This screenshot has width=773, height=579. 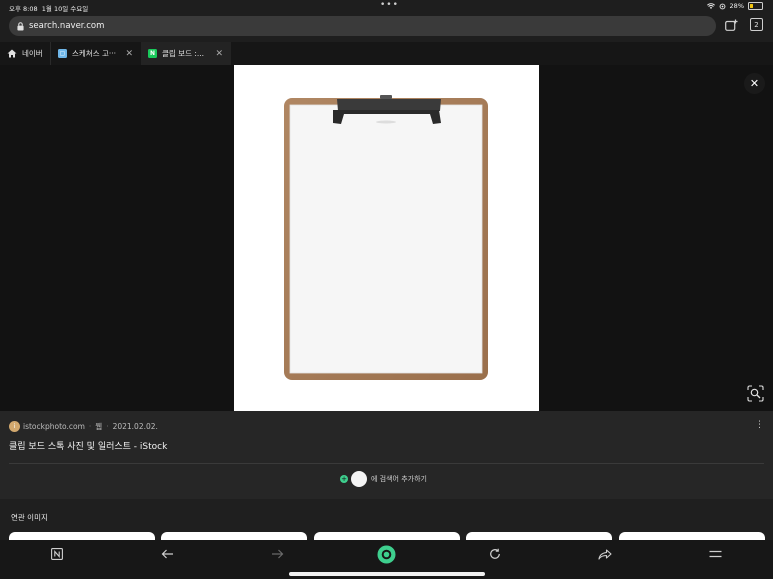 I want to click on site-favicon-icon: ▢, so click(x=62, y=53).